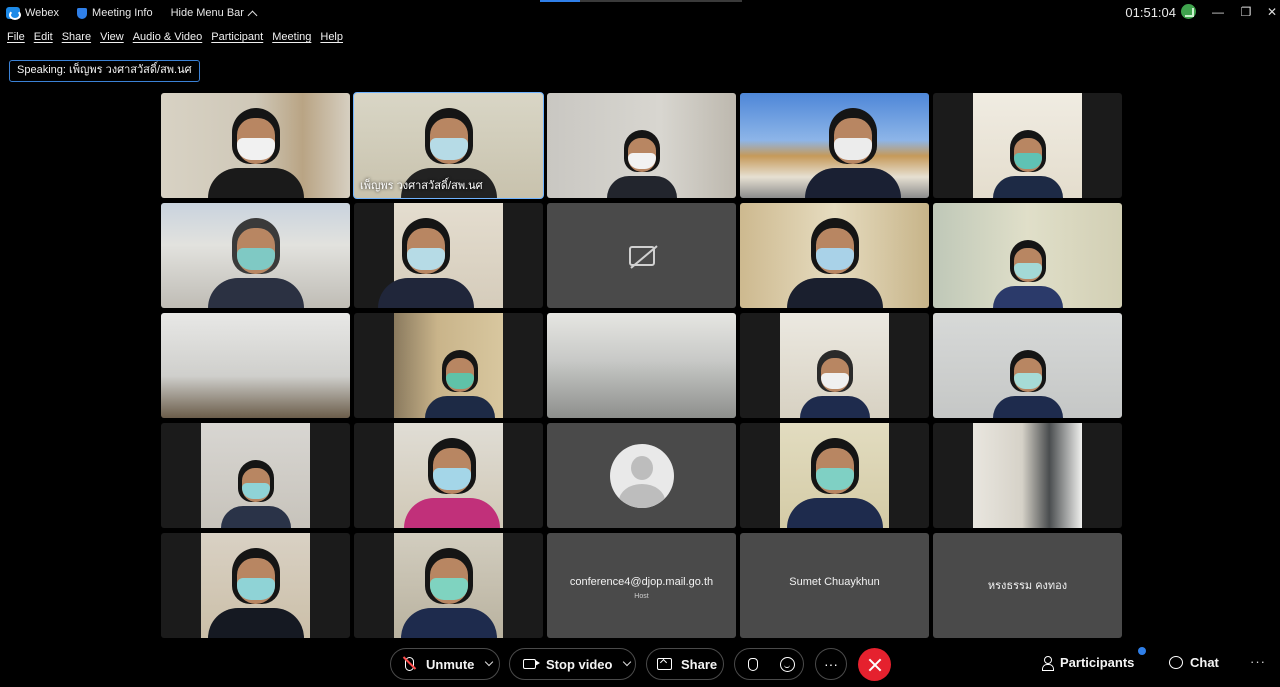  I want to click on default-avatar-icon, so click(641, 475).